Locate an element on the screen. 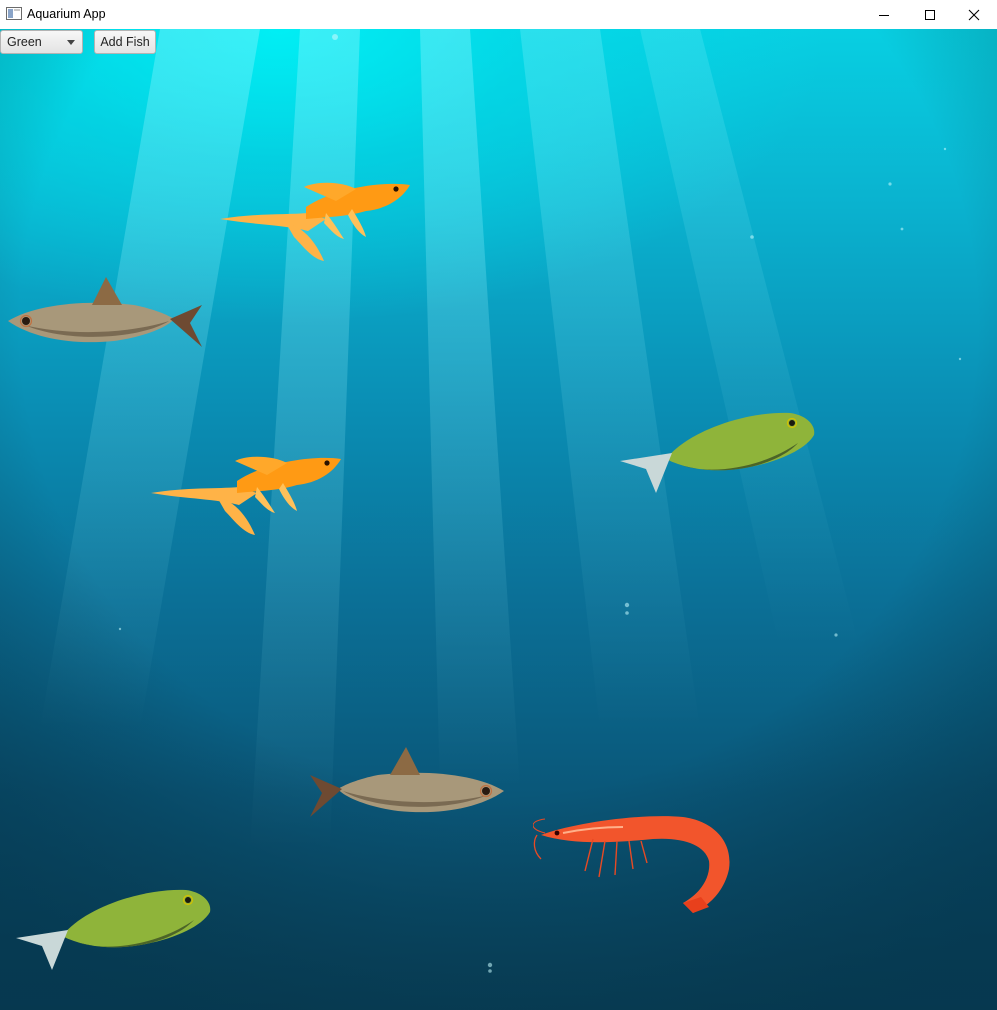  close-icon is located at coordinates (974, 14).